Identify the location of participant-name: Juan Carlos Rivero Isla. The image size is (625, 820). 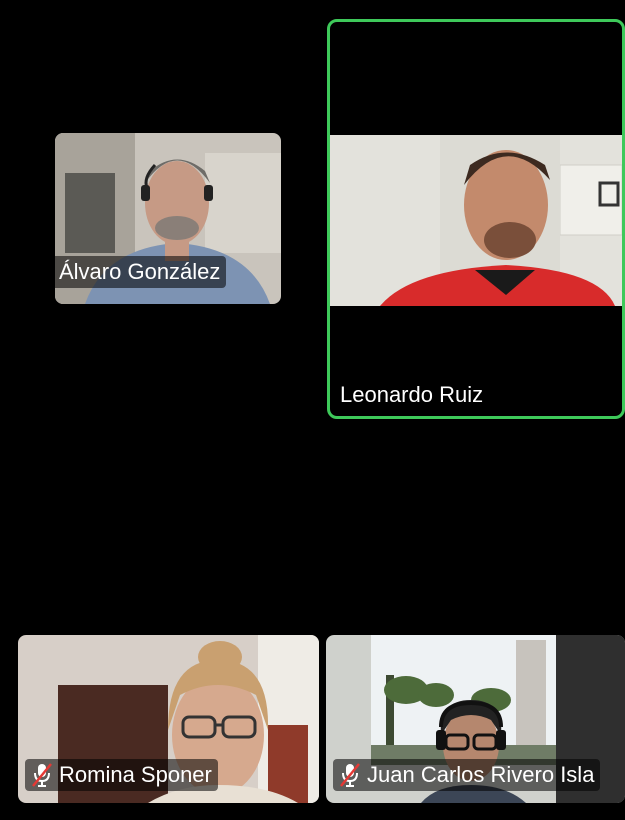
(481, 774).